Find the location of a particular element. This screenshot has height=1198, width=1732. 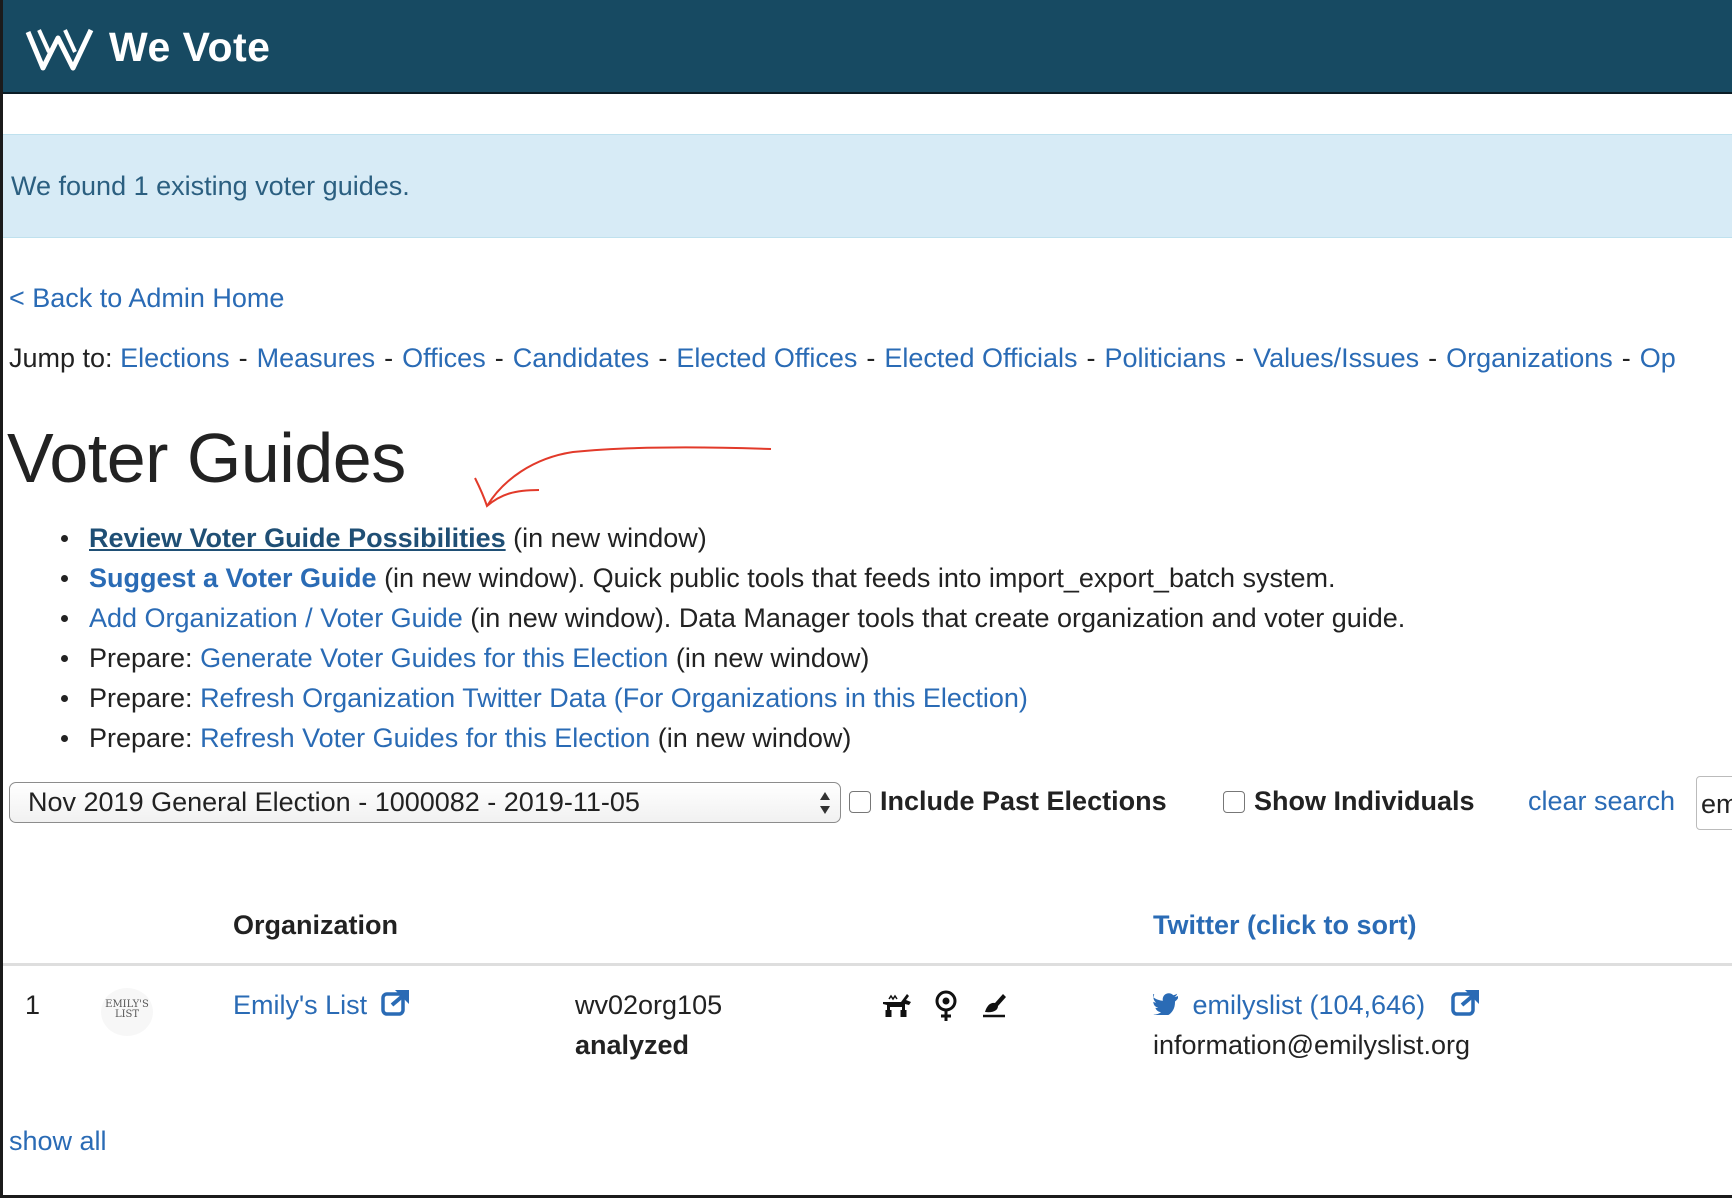

pen-hand-icon is located at coordinates (994, 1005).